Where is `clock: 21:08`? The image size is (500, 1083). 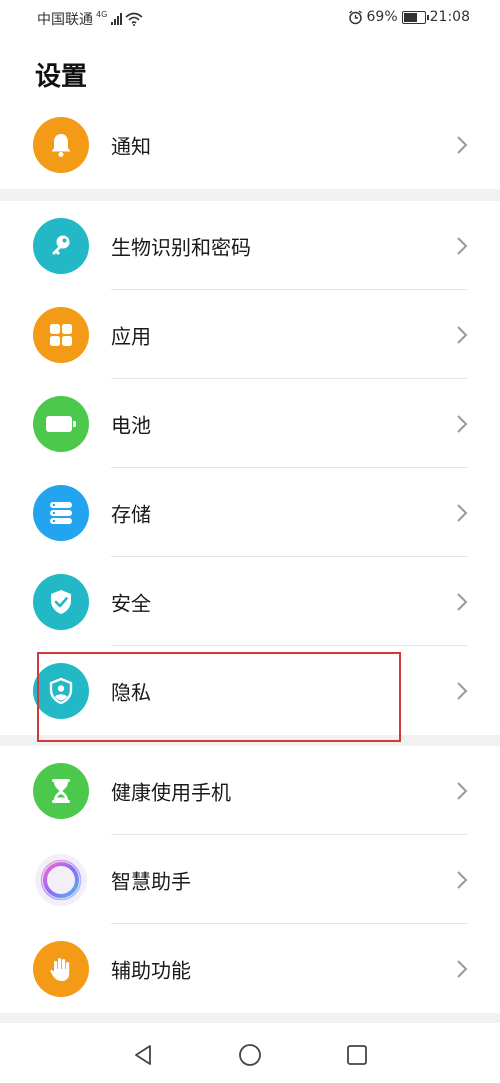 clock: 21:08 is located at coordinates (449, 17).